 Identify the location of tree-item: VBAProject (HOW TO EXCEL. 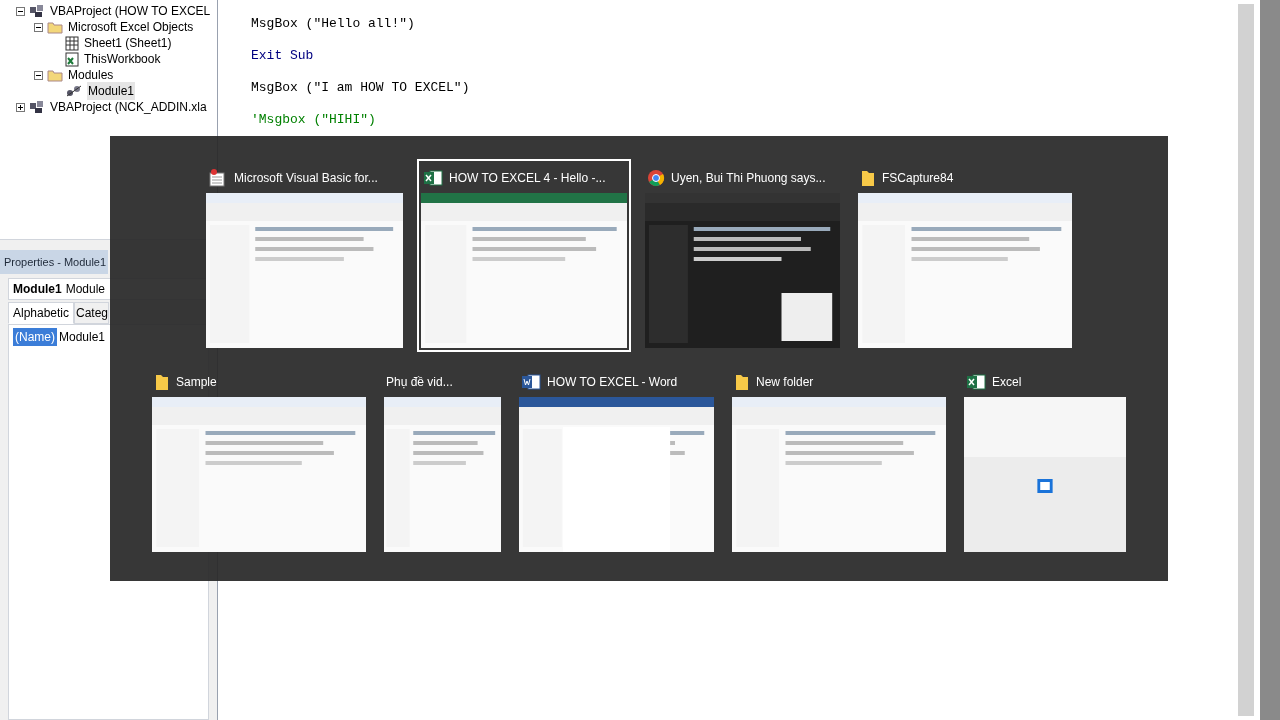
(130, 11).